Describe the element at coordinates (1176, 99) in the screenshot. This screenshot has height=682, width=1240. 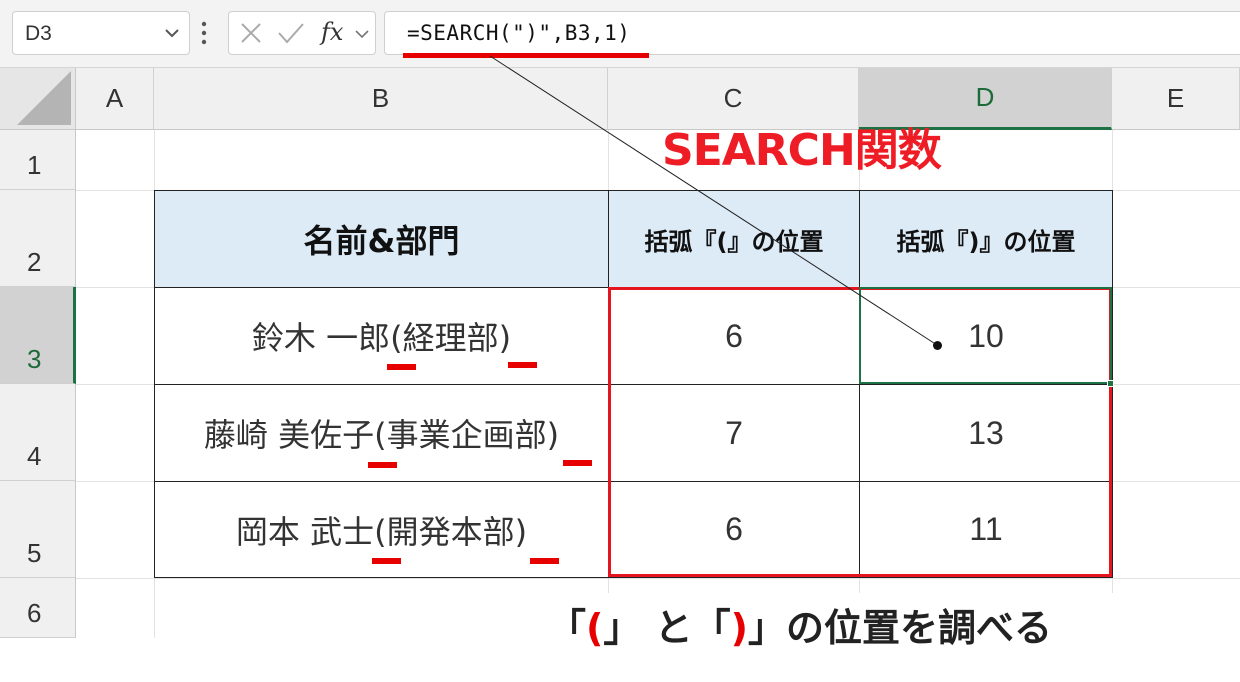
I see `column-header-e: E` at that location.